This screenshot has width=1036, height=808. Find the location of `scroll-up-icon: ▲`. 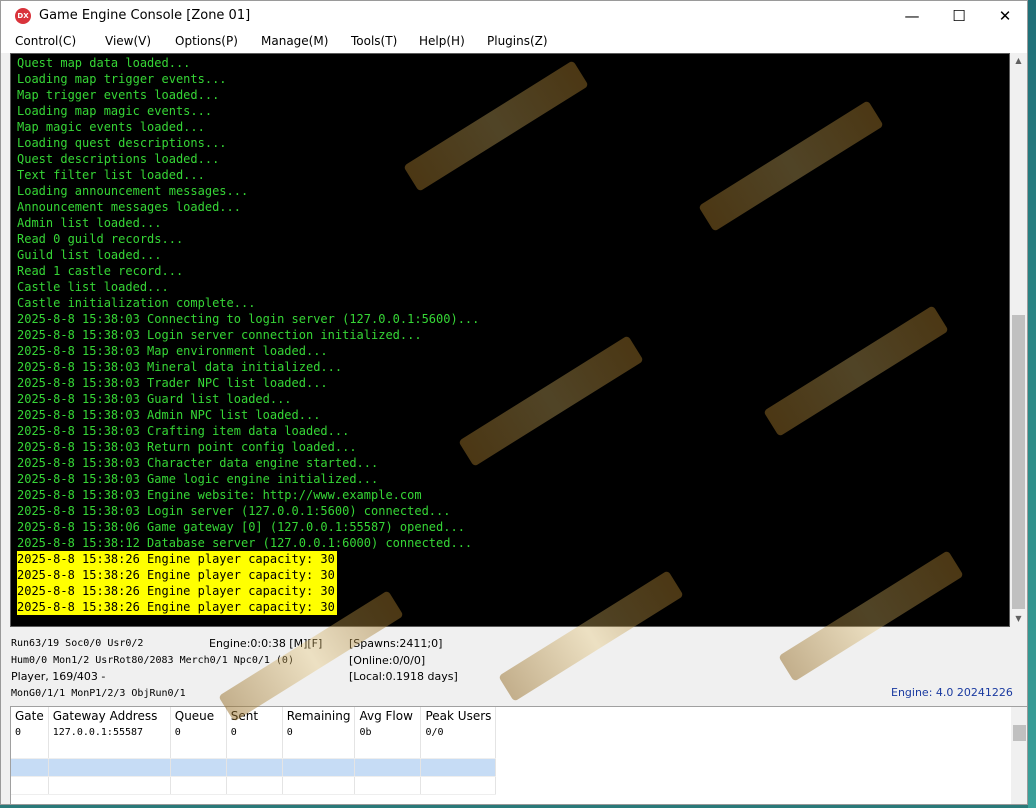

scroll-up-icon: ▲ is located at coordinates (1018, 61).